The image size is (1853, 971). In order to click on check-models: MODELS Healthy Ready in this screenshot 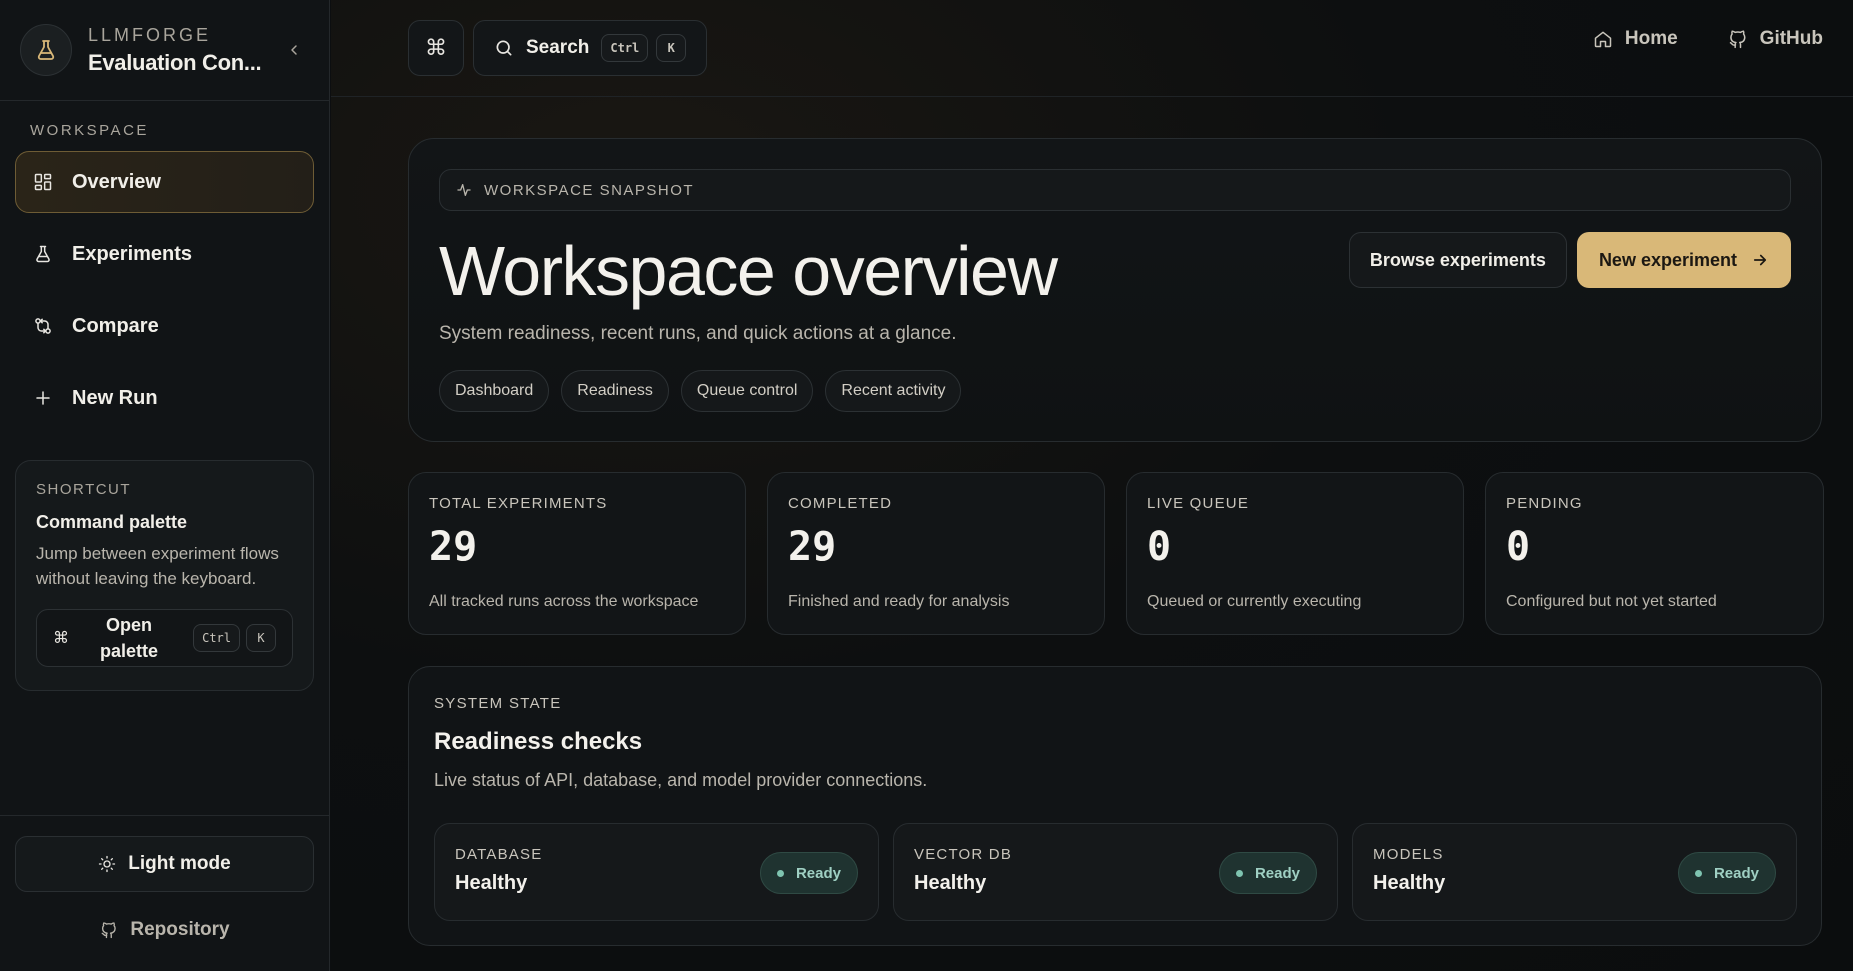, I will do `click(1574, 872)`.